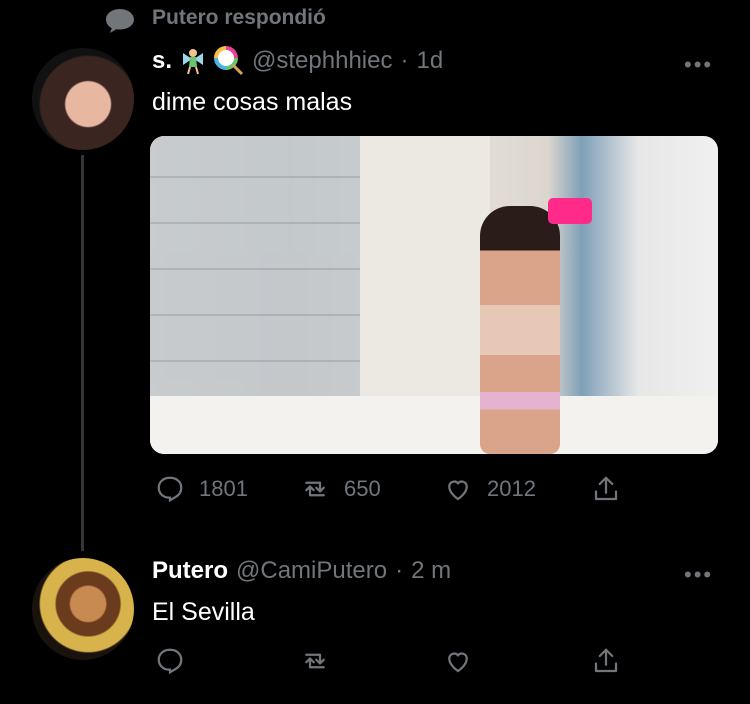  I want to click on display-name: Putero, so click(190, 571).